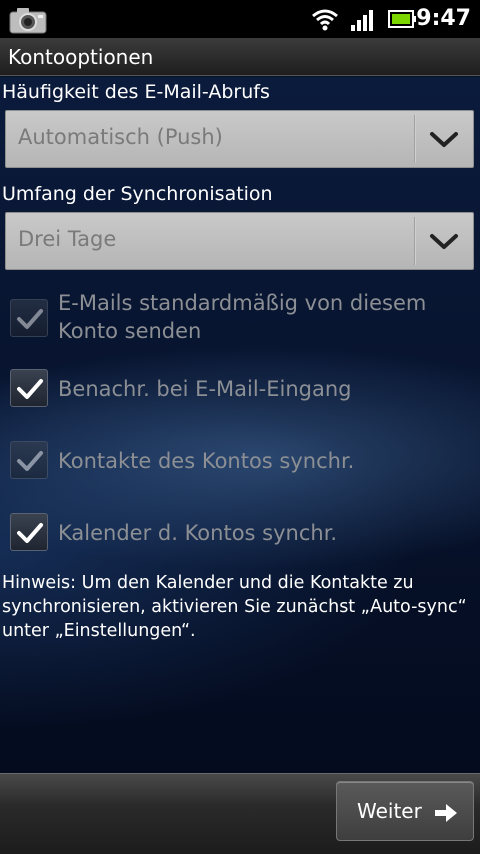  I want to click on new-mail-notification-checkbox, so click(29, 388).